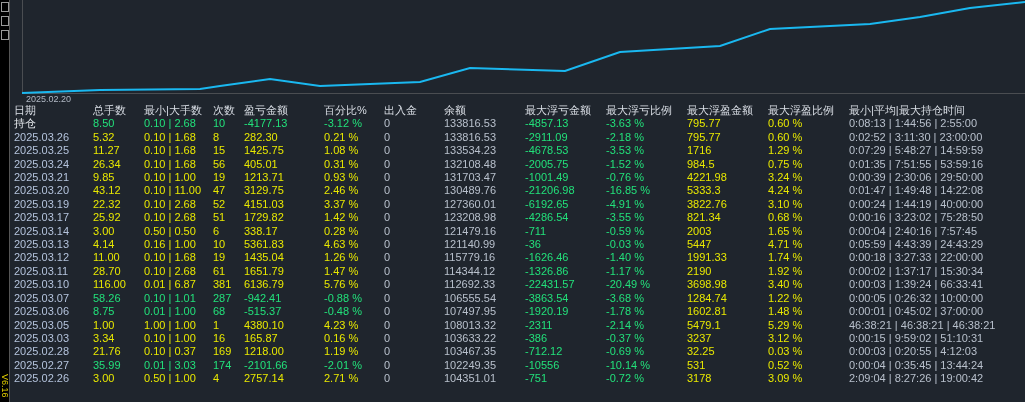 The height and width of the screenshot is (402, 1025). What do you see at coordinates (550, 285) in the screenshot?
I see `table-cell-text: -22431.57` at bounding box center [550, 285].